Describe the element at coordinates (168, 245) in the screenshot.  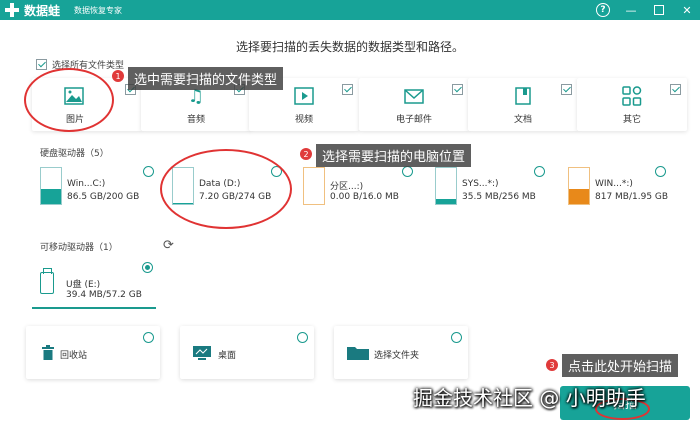
I see `refresh-icon: ⟳` at that location.